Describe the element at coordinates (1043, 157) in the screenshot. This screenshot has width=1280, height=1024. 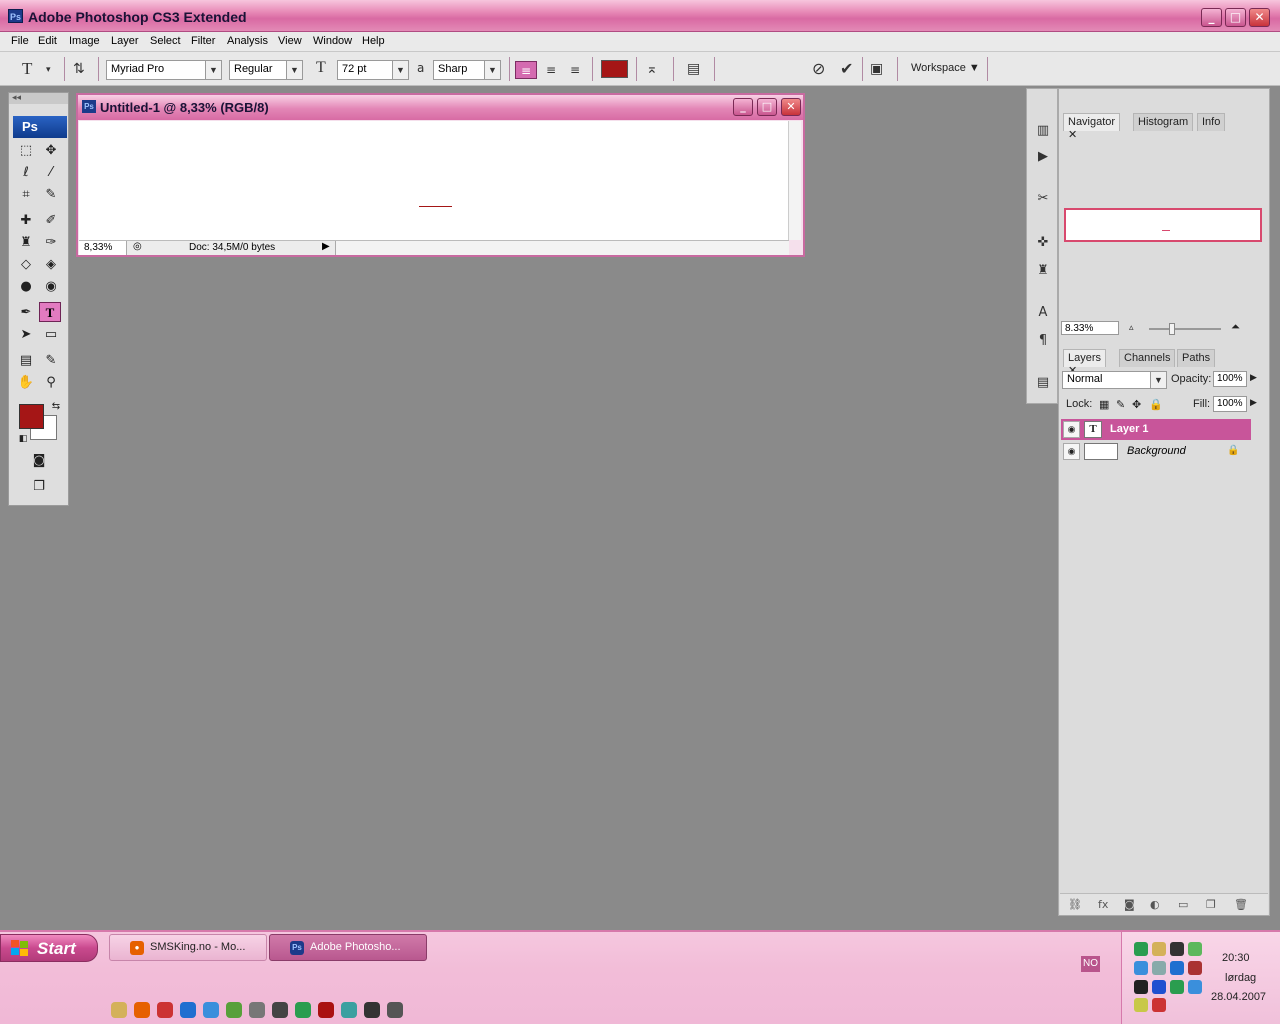
I see `actions-panel-icon: ▶` at that location.